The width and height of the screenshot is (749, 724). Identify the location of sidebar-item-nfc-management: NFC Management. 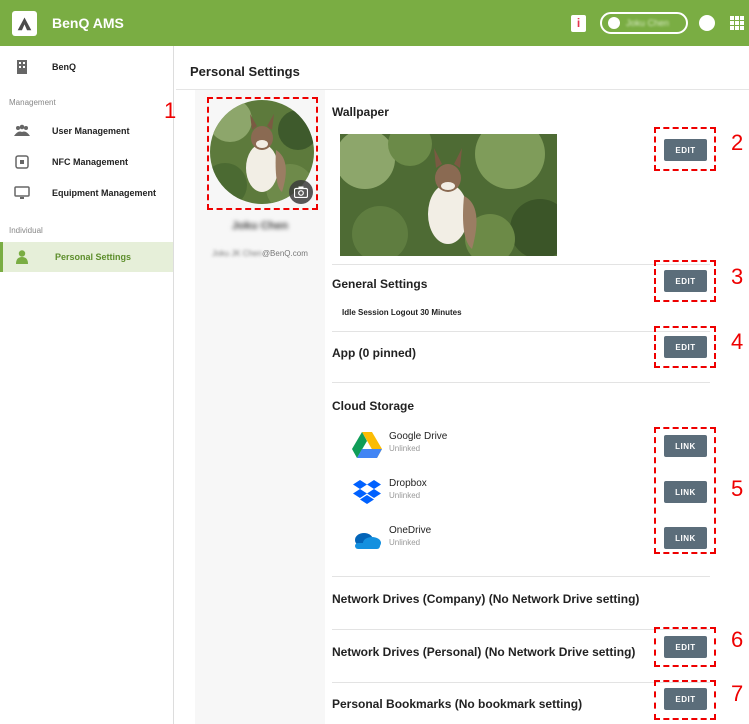
(86, 162).